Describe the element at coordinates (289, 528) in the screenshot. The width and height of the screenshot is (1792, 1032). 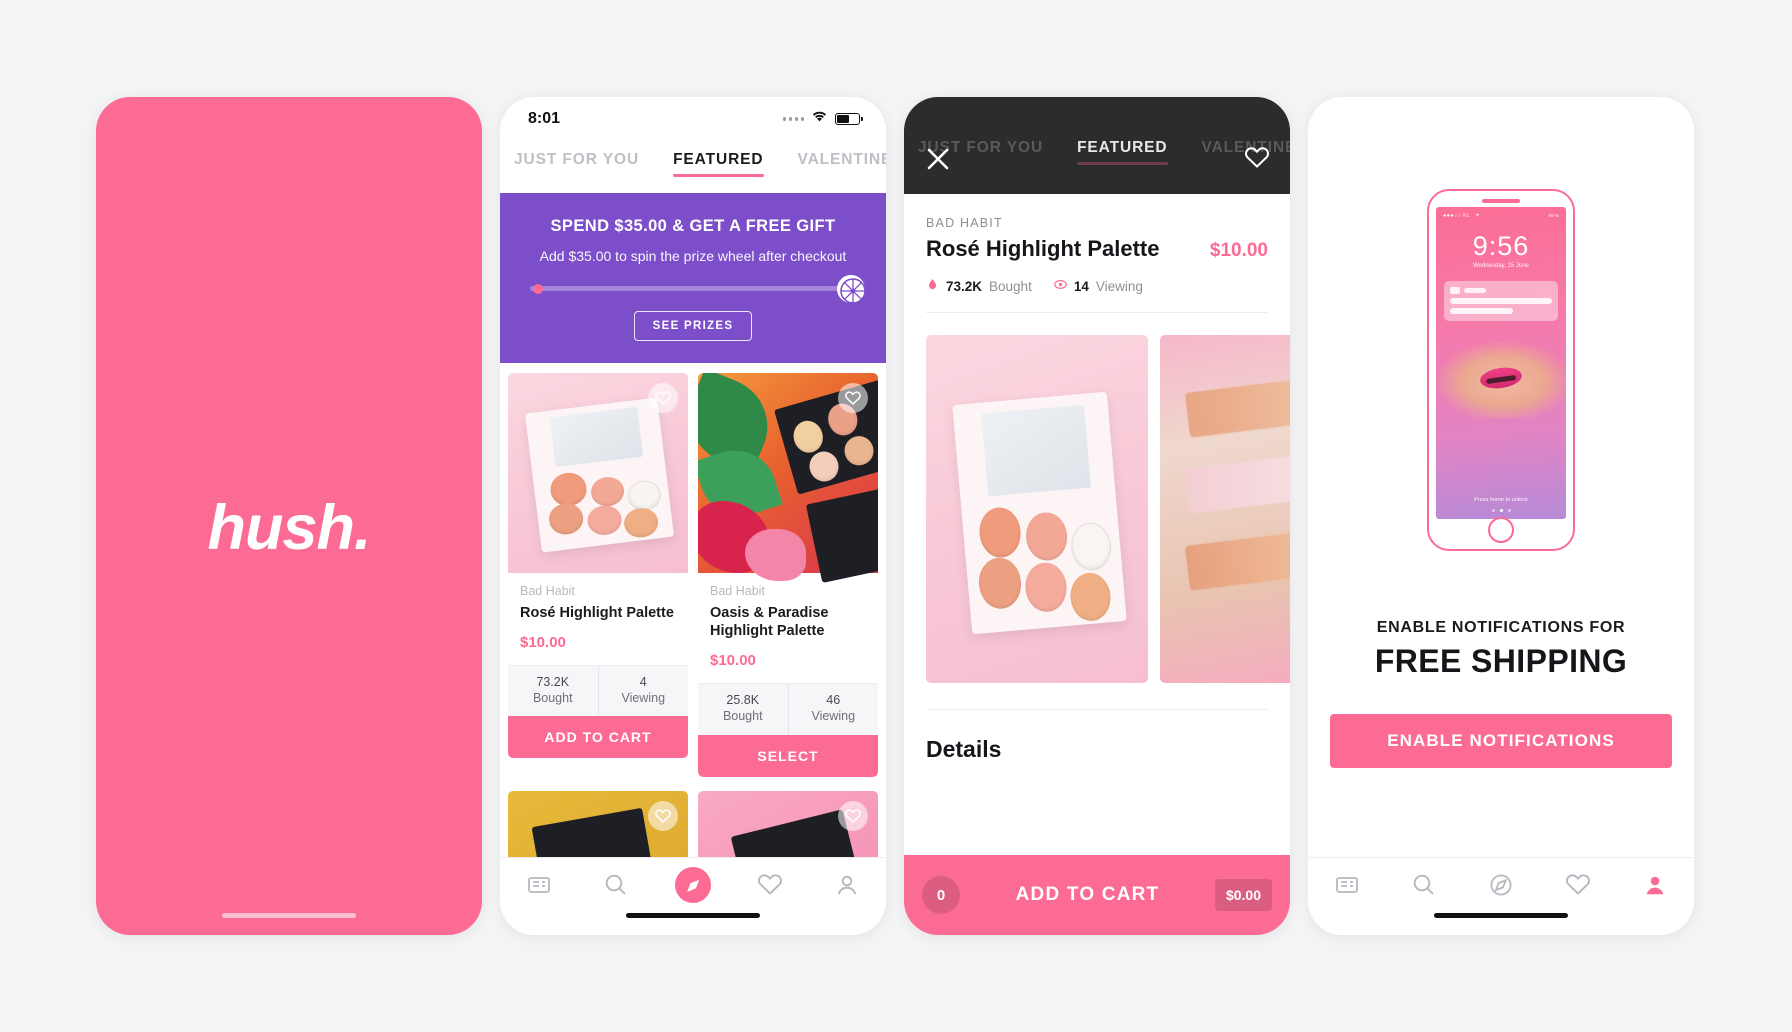
I see `app-logo: hush.` at that location.